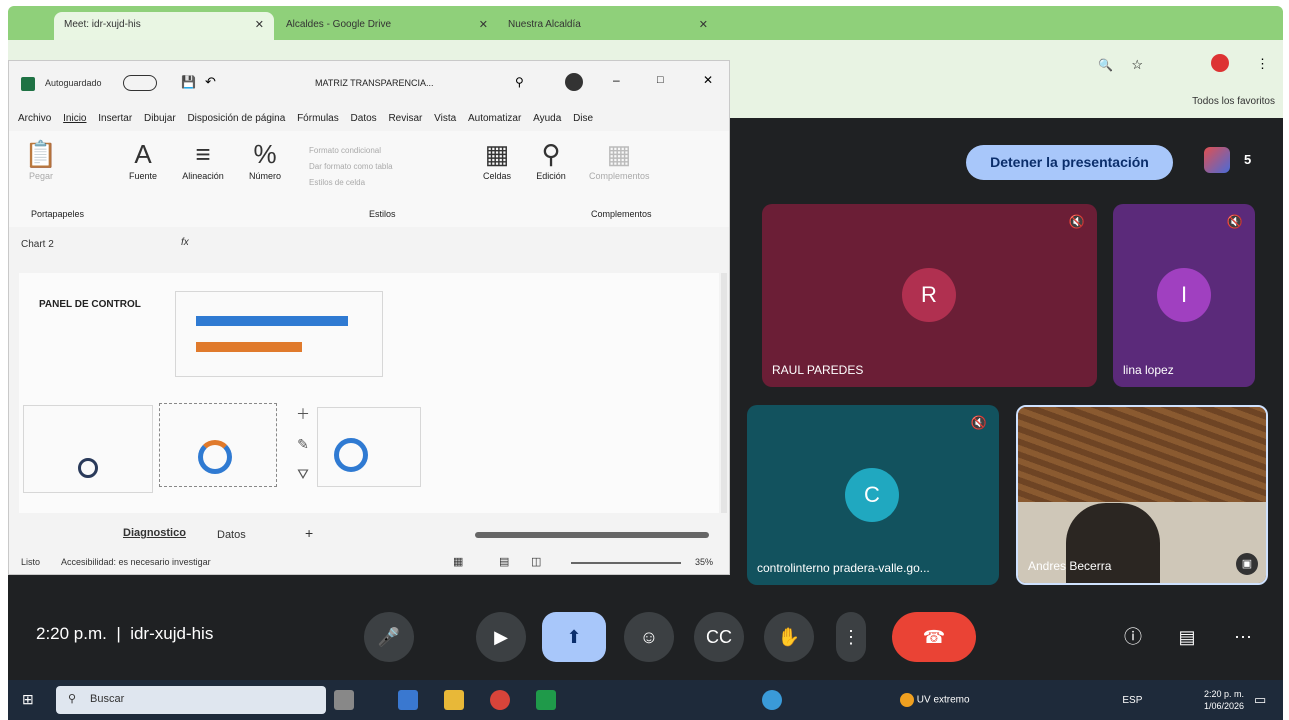 This screenshot has width=1289, height=720. Describe the element at coordinates (934, 637) in the screenshot. I see `end-call-button: ☎` at that location.